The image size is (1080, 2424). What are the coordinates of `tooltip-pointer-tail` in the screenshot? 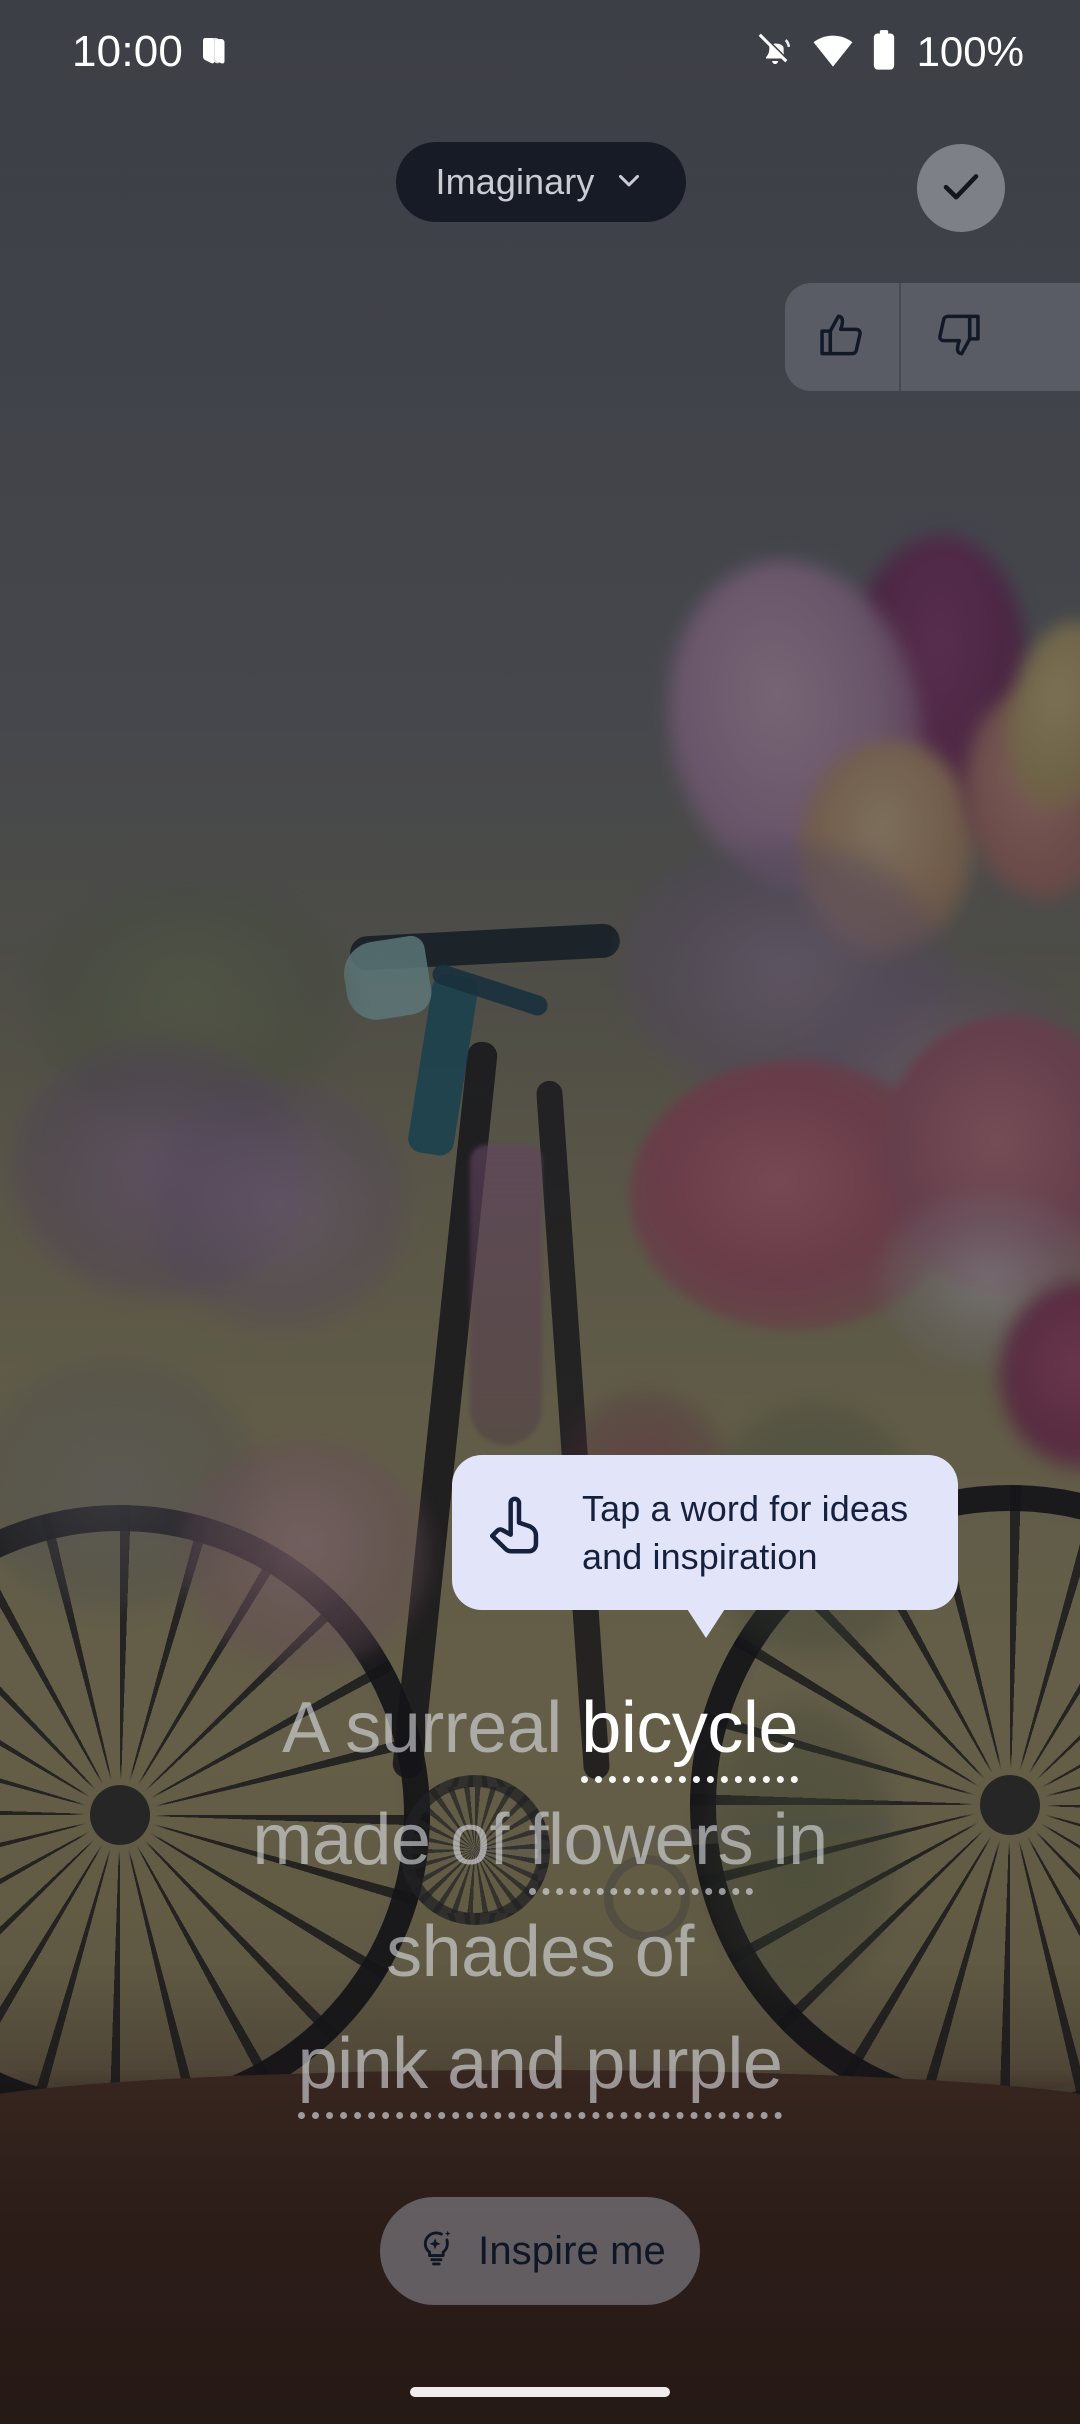 It's located at (706, 1618).